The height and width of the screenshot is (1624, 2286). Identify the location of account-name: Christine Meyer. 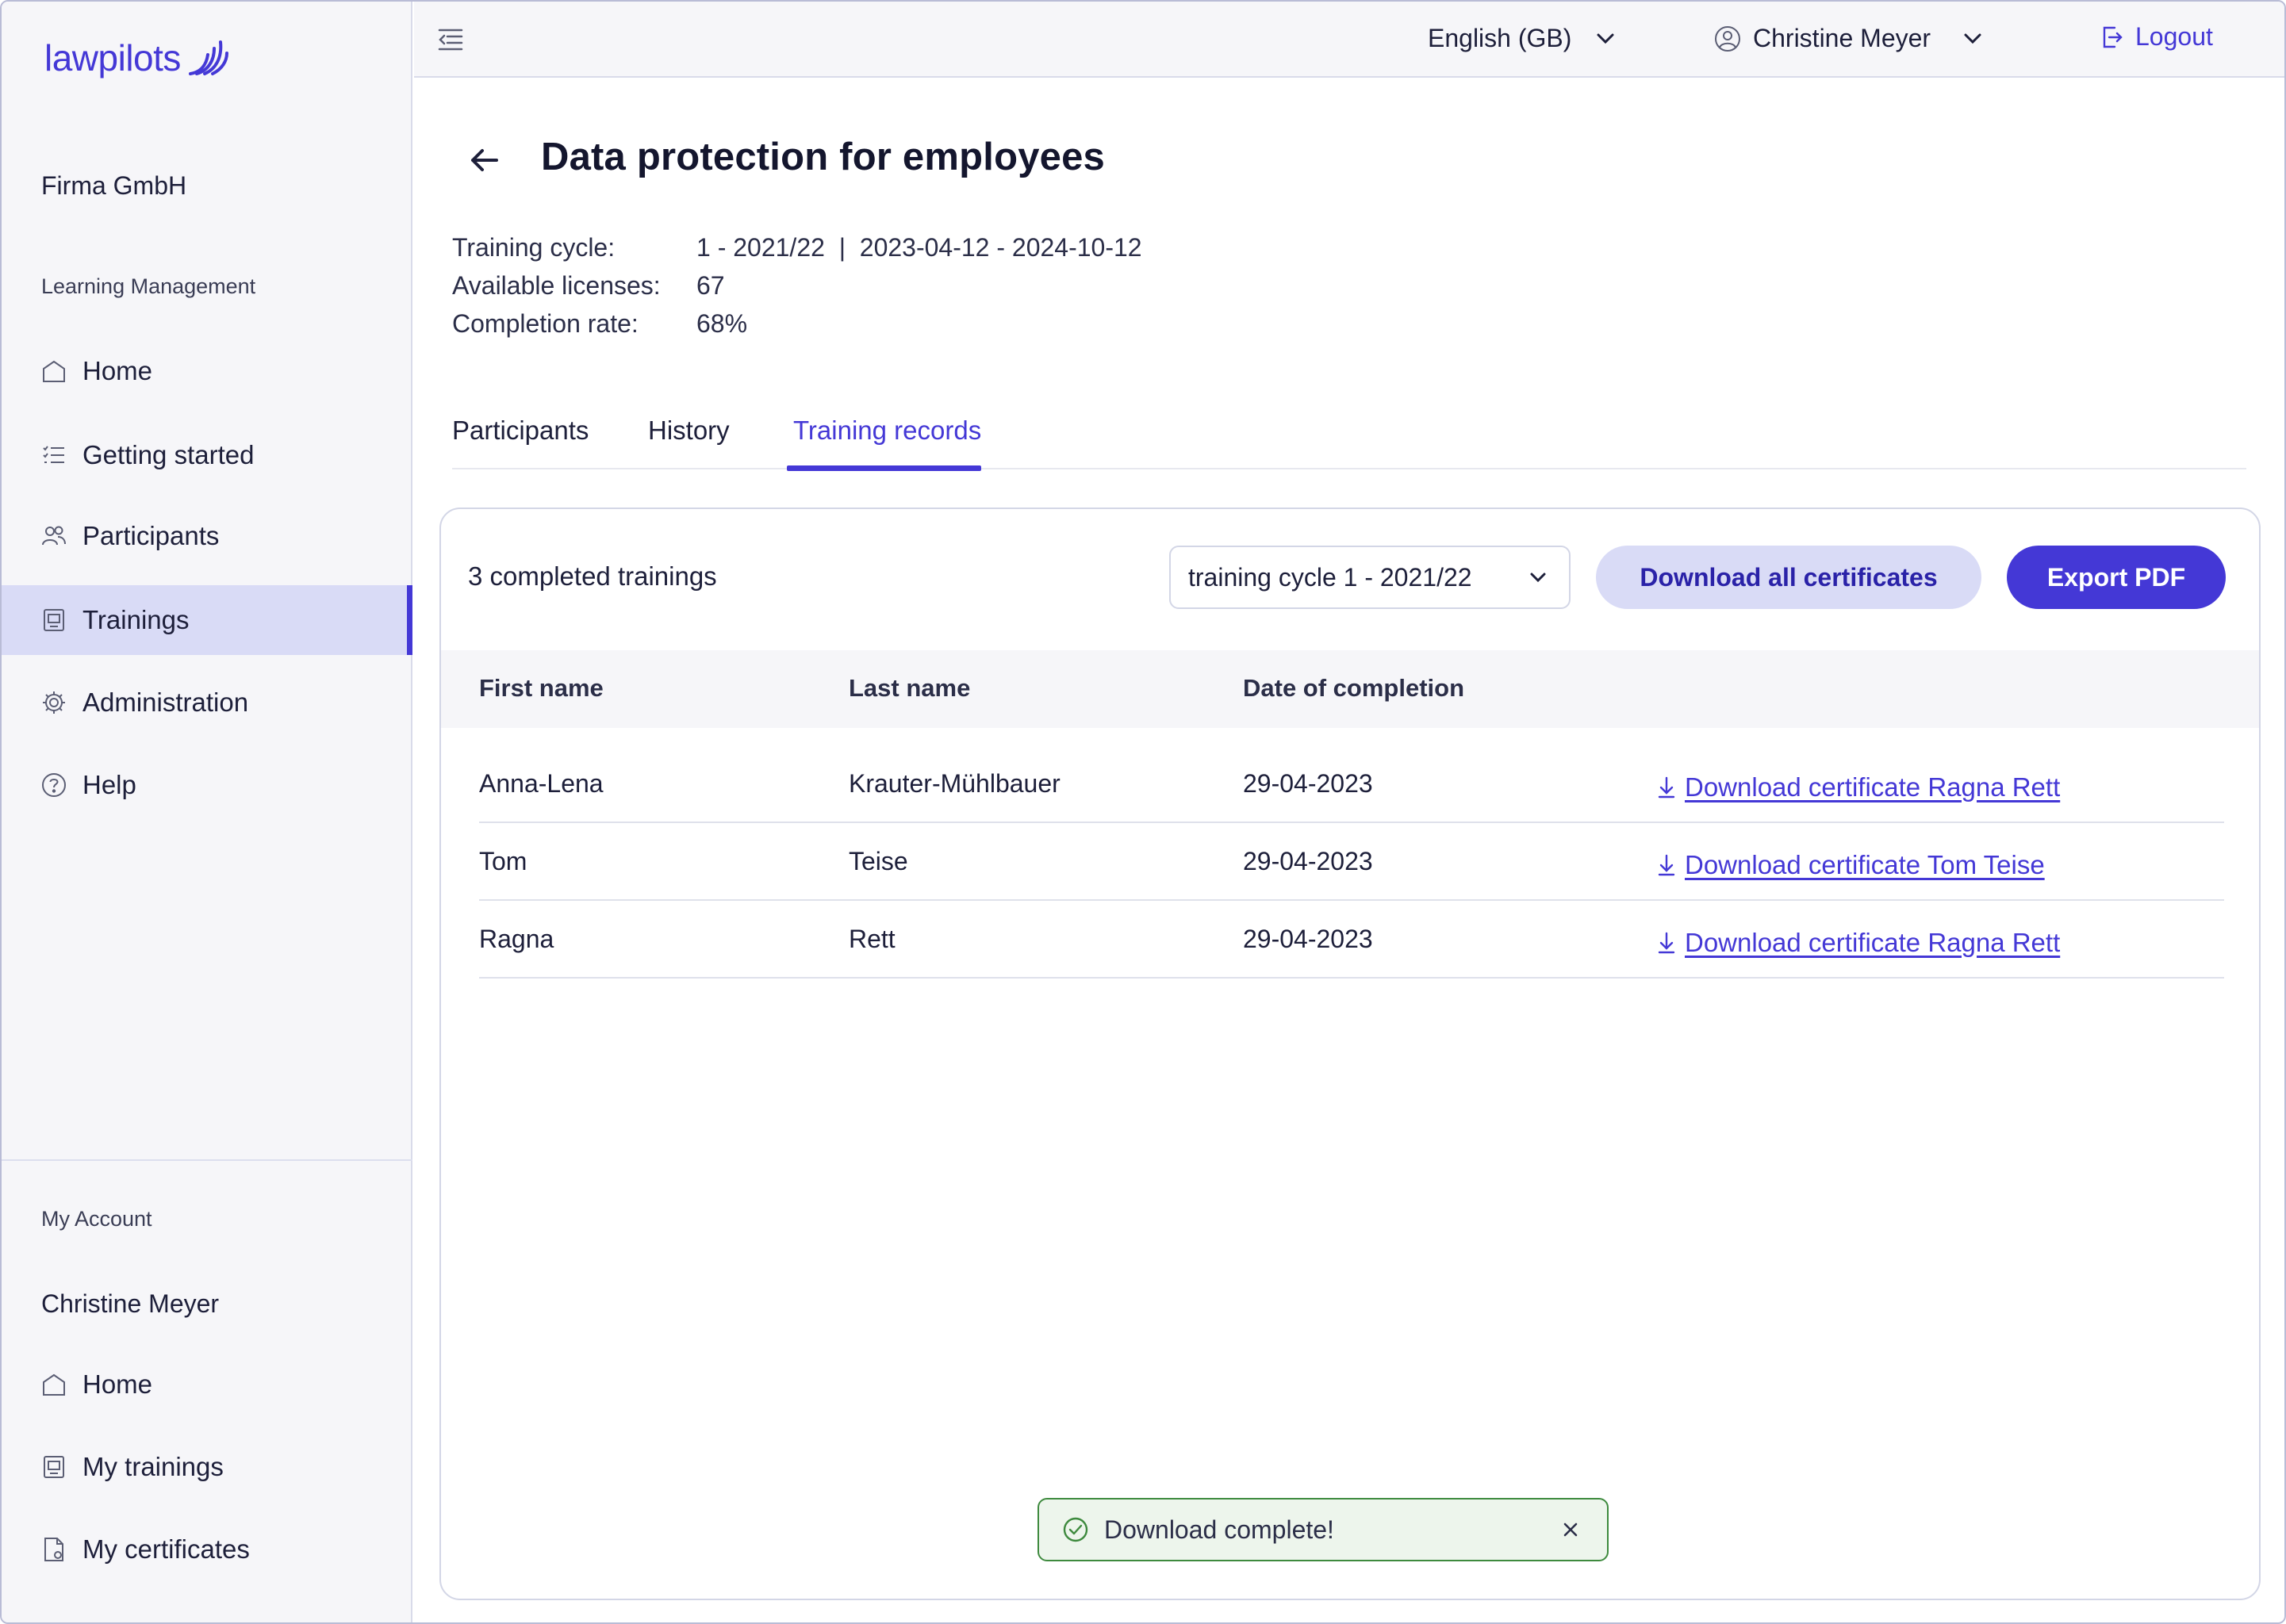
(130, 1303).